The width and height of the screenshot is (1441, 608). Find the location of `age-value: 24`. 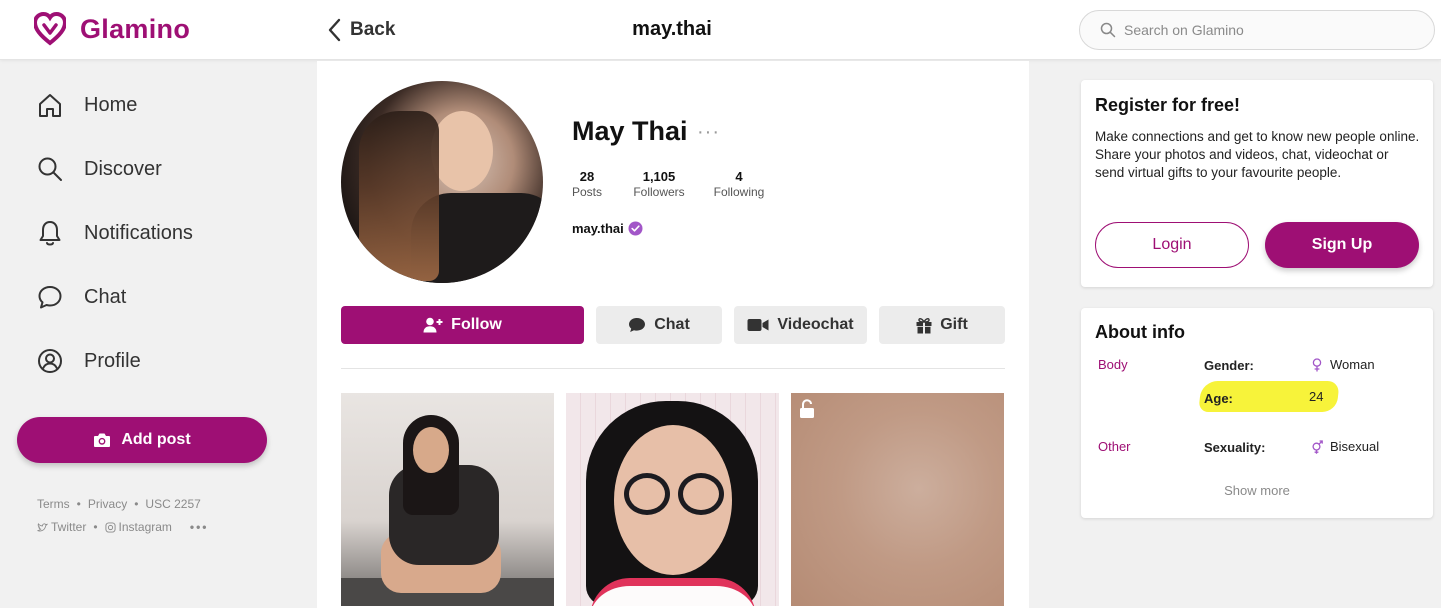

age-value: 24 is located at coordinates (1316, 396).